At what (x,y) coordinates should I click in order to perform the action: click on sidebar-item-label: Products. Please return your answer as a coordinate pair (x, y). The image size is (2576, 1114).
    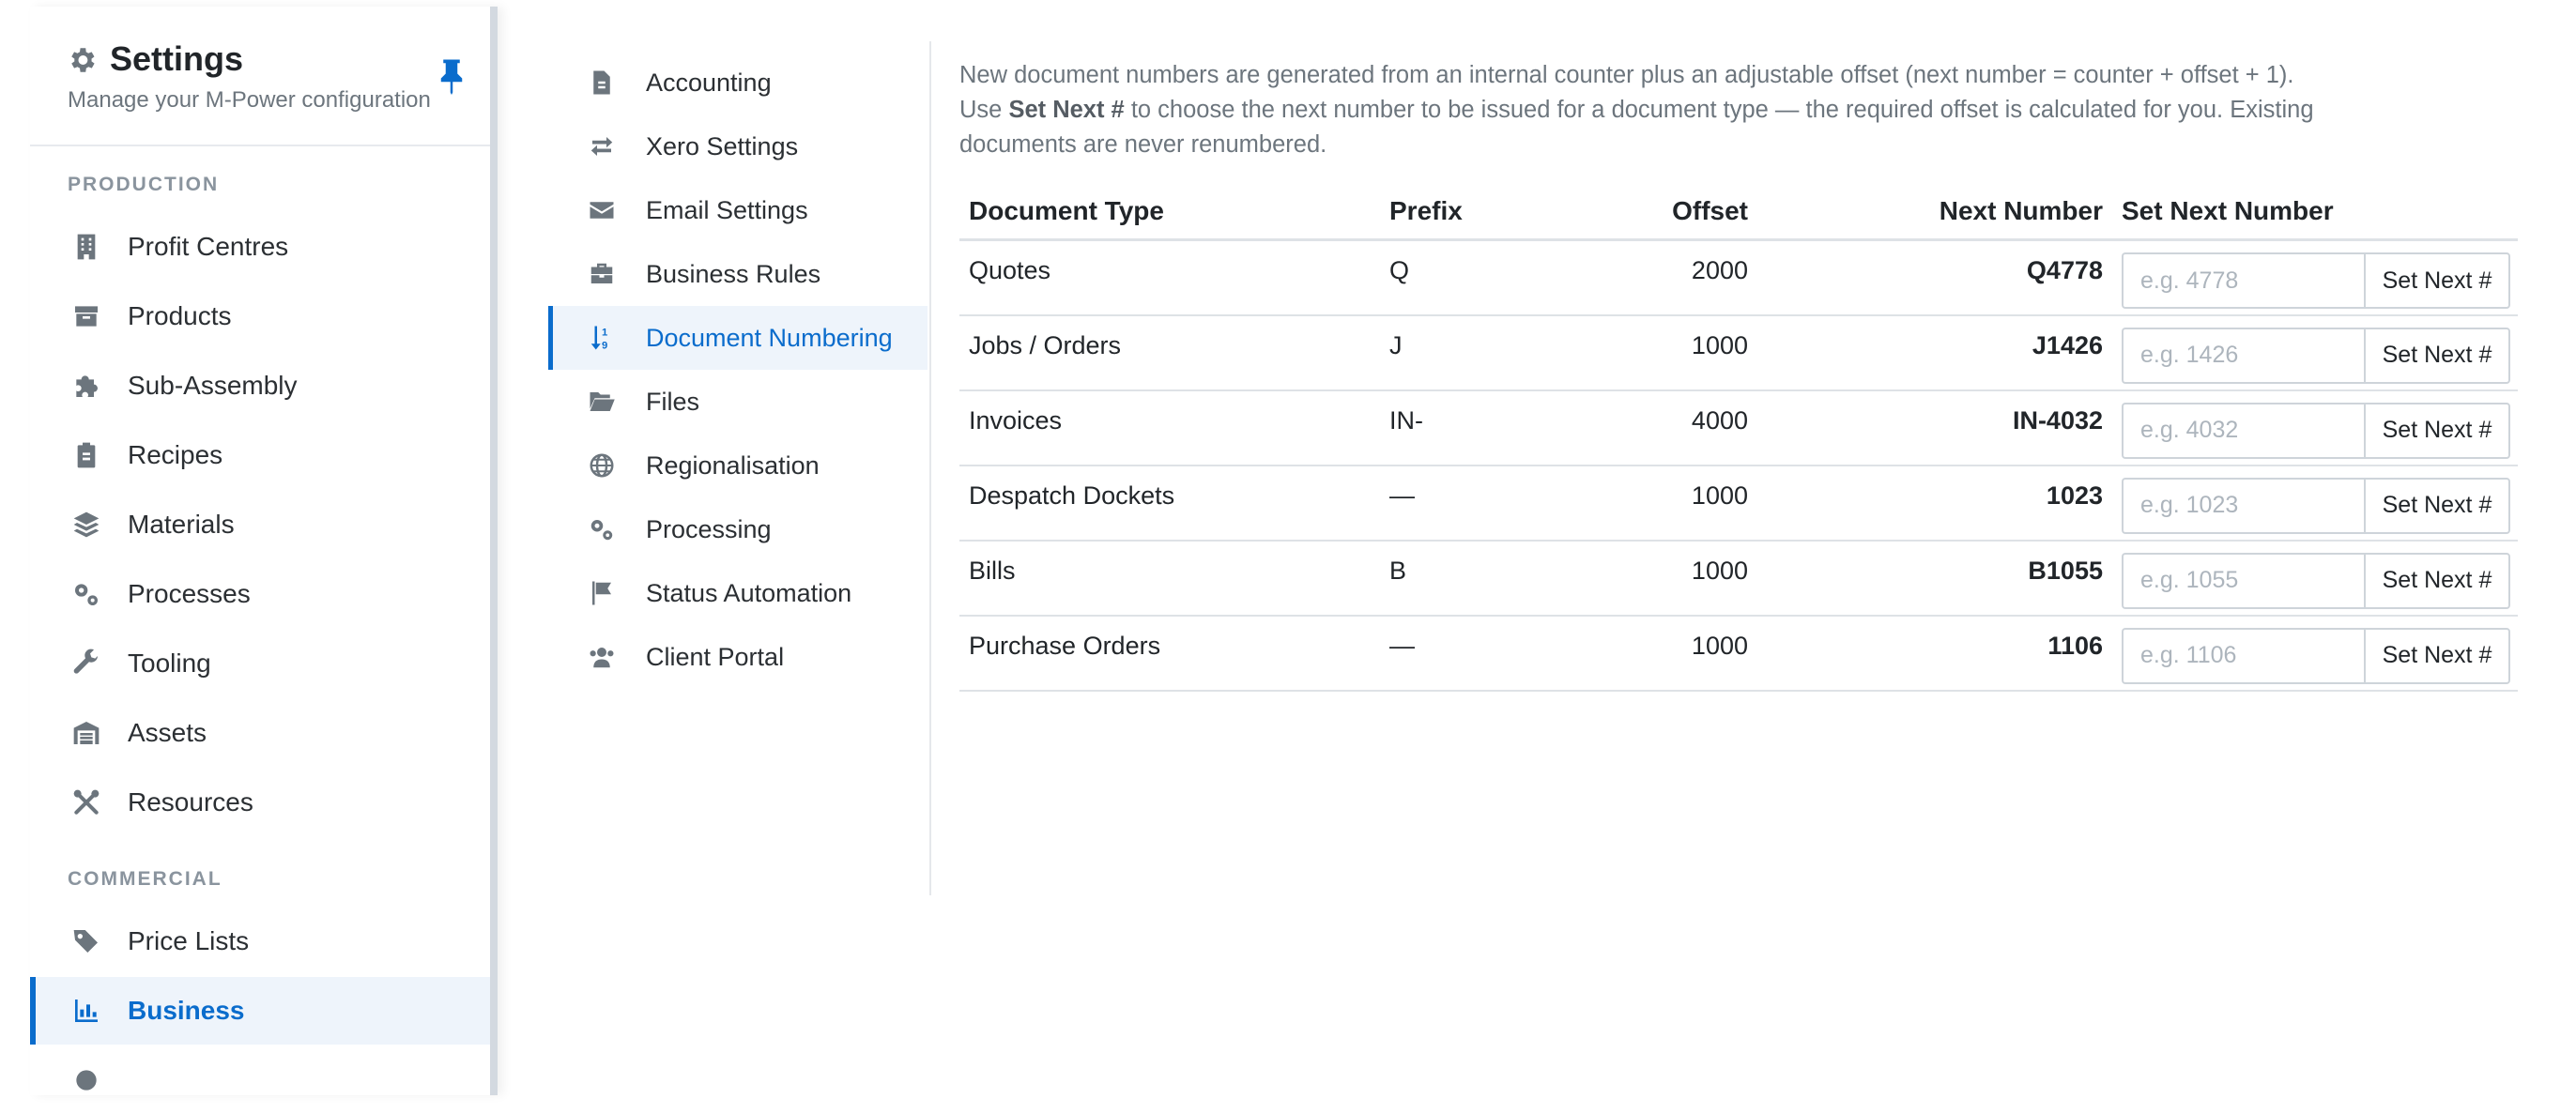
    Looking at the image, I should click on (180, 315).